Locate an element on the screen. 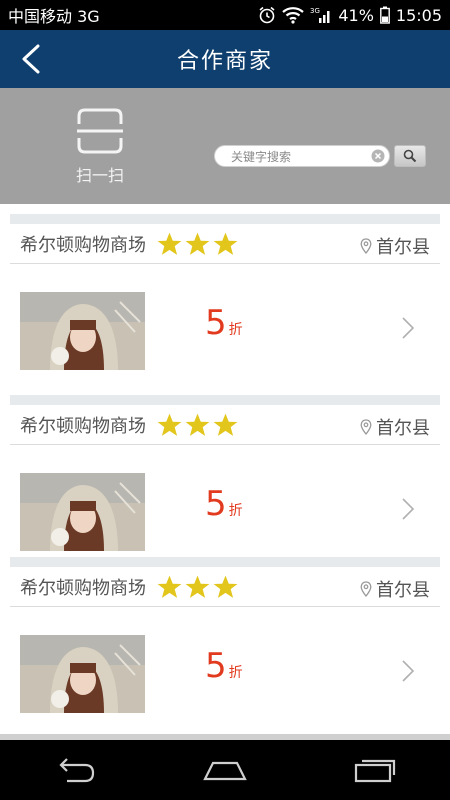 The image size is (450, 800). alarm-icon is located at coordinates (267, 15).